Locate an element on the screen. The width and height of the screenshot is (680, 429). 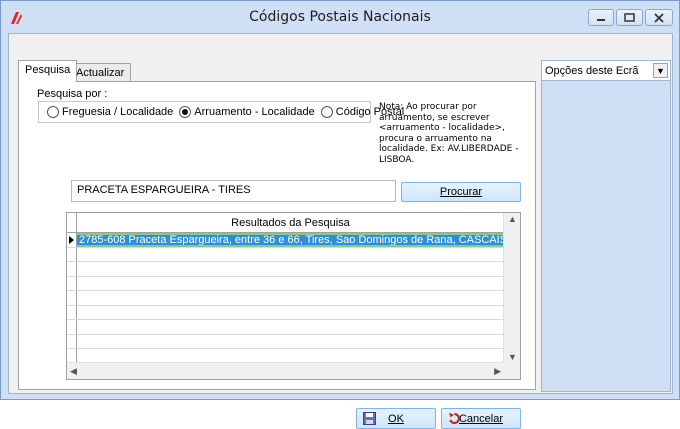
cancel-button: Cancelar is located at coordinates (481, 418).